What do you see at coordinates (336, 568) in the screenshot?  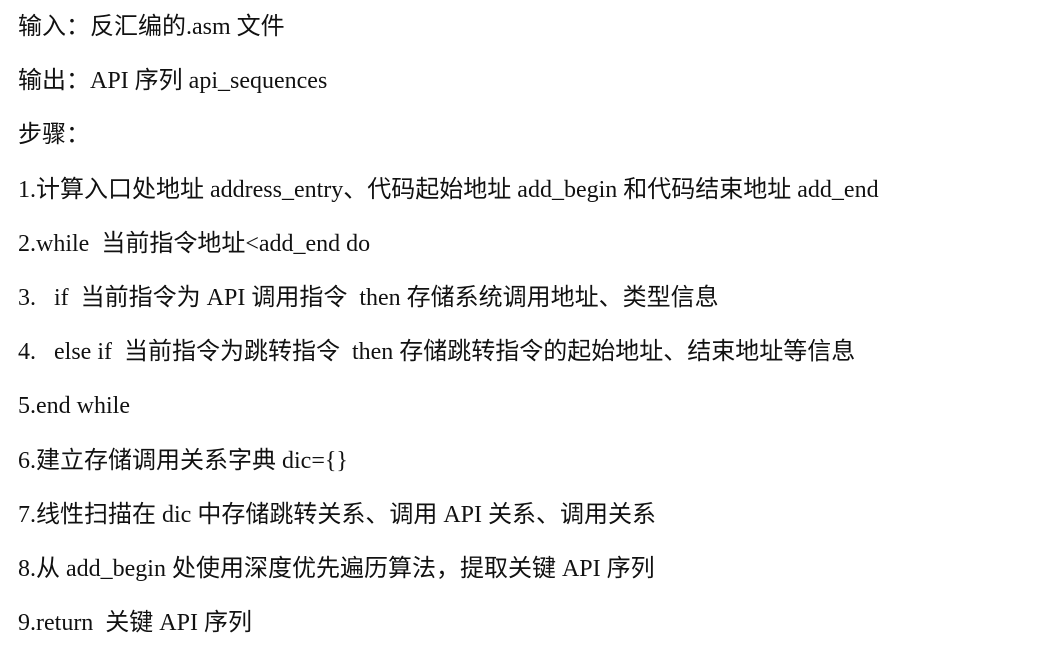 I see `step-8-line: 8.从 add_begin 处使用深度优先遍历算法，提取关键 API 序列` at bounding box center [336, 568].